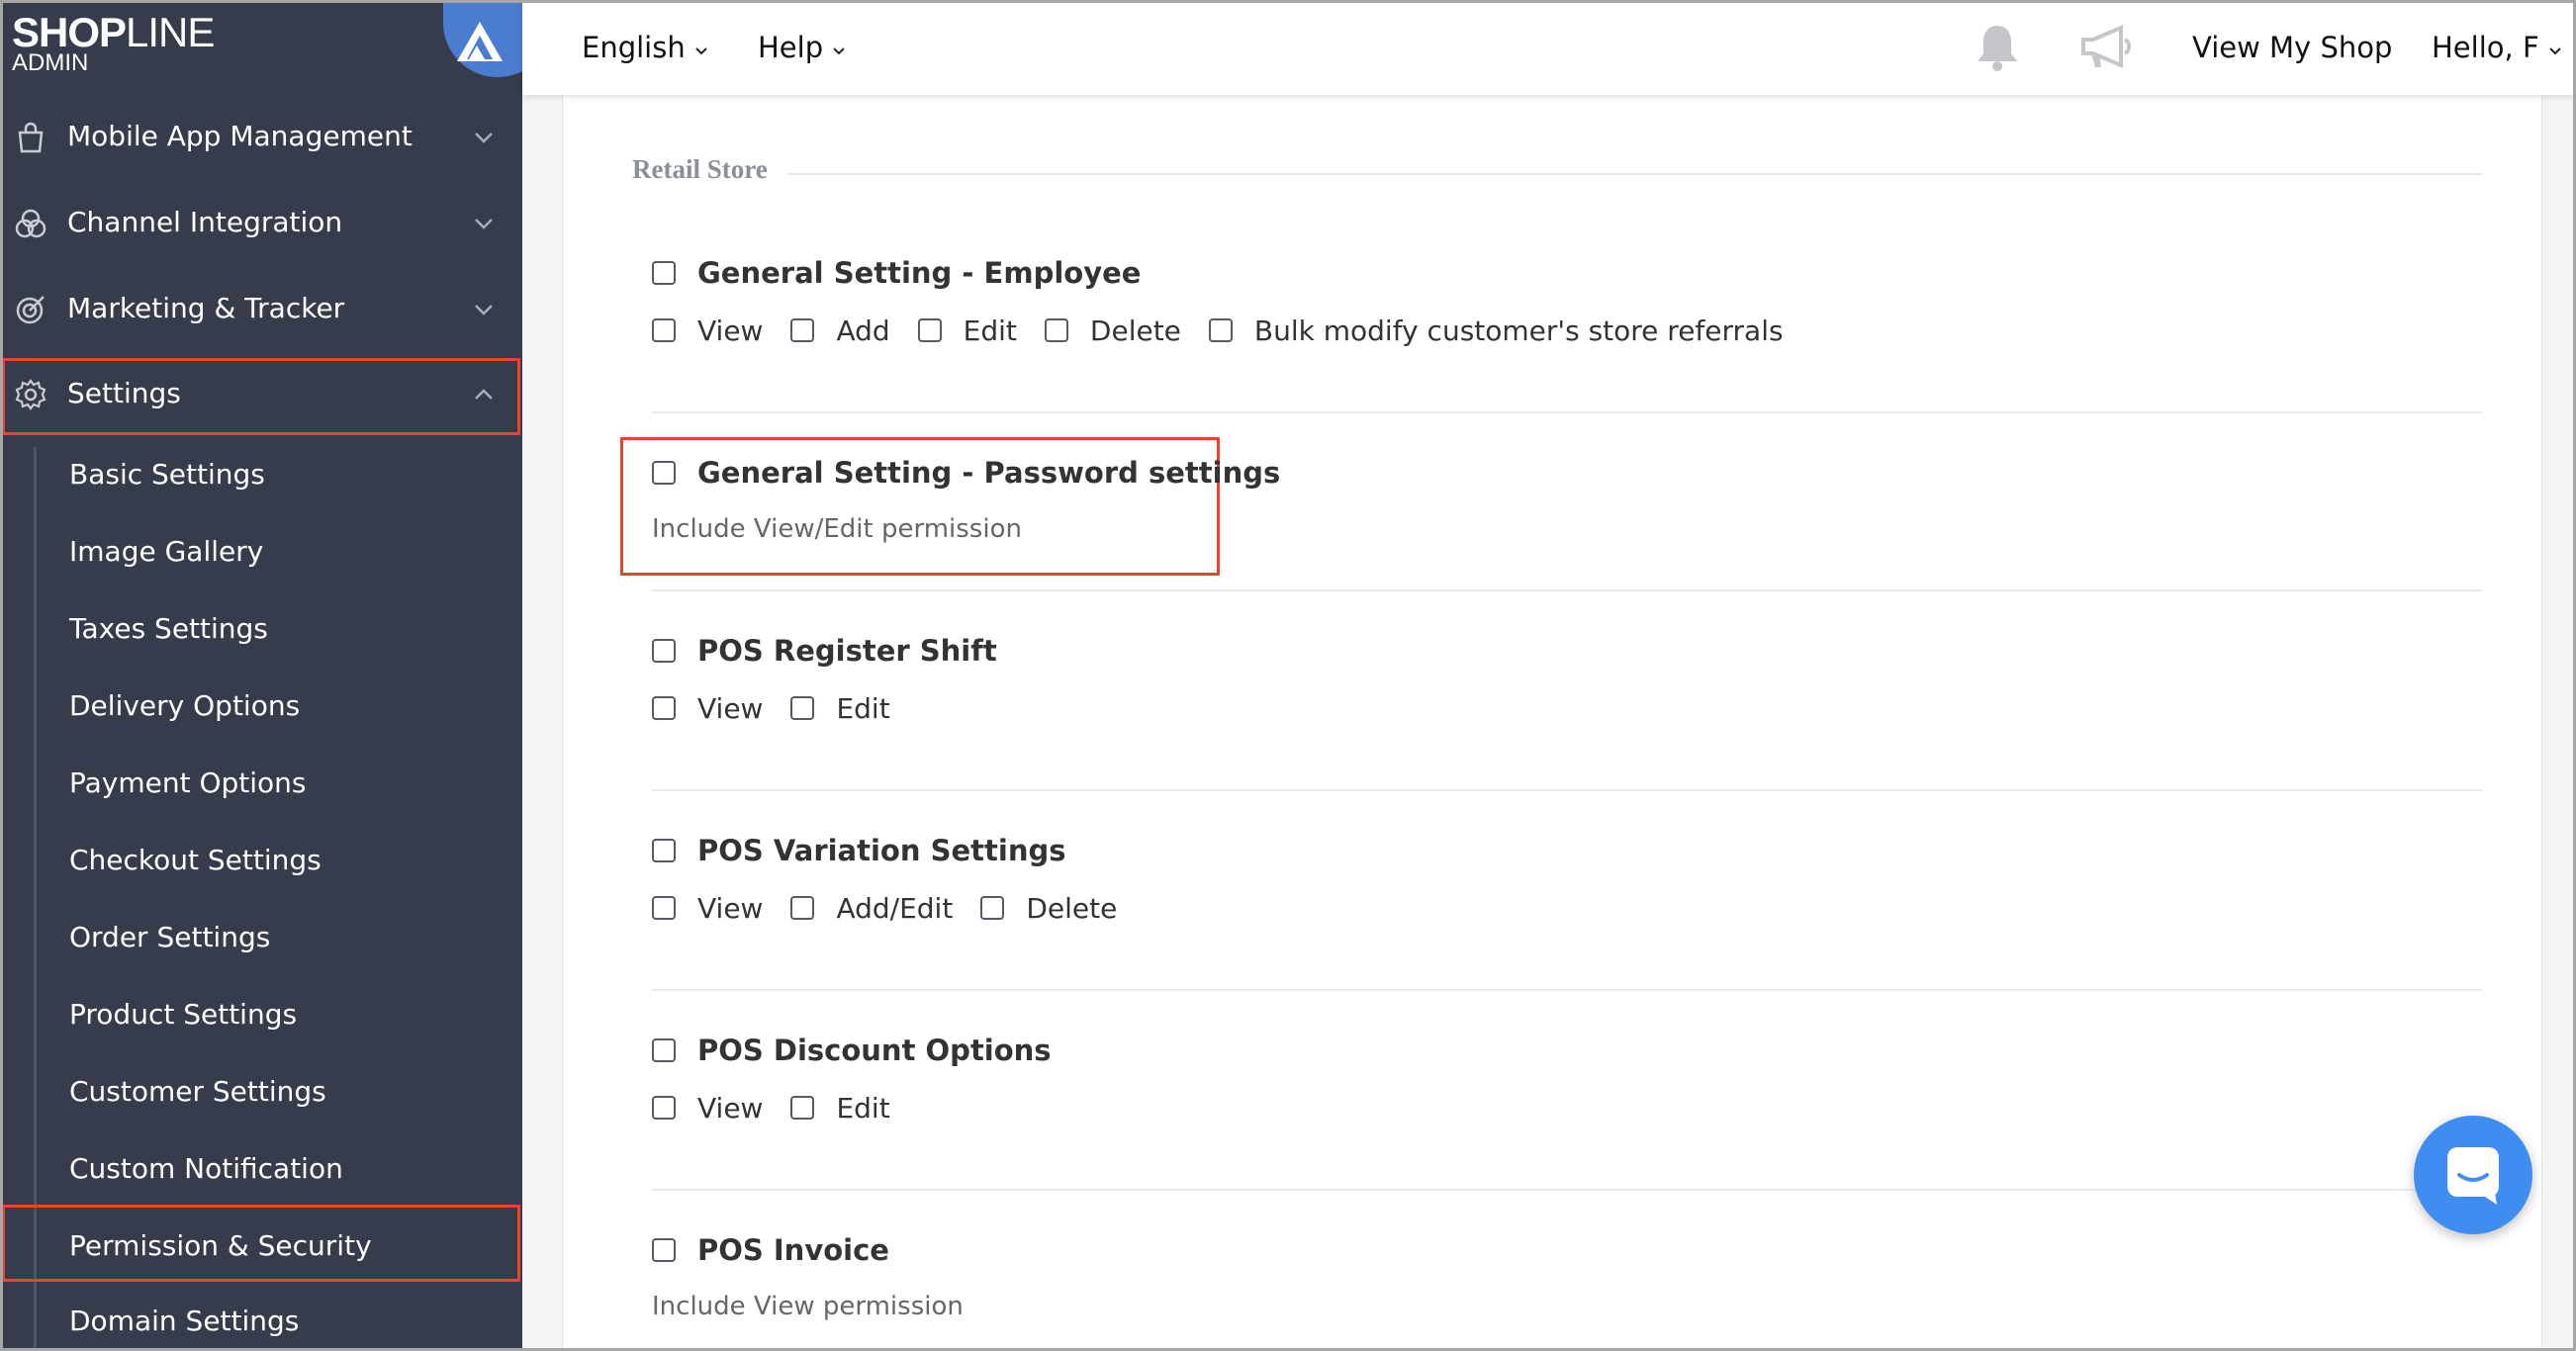 The image size is (2576, 1351). I want to click on logo-subtitle: ADMIN, so click(51, 62).